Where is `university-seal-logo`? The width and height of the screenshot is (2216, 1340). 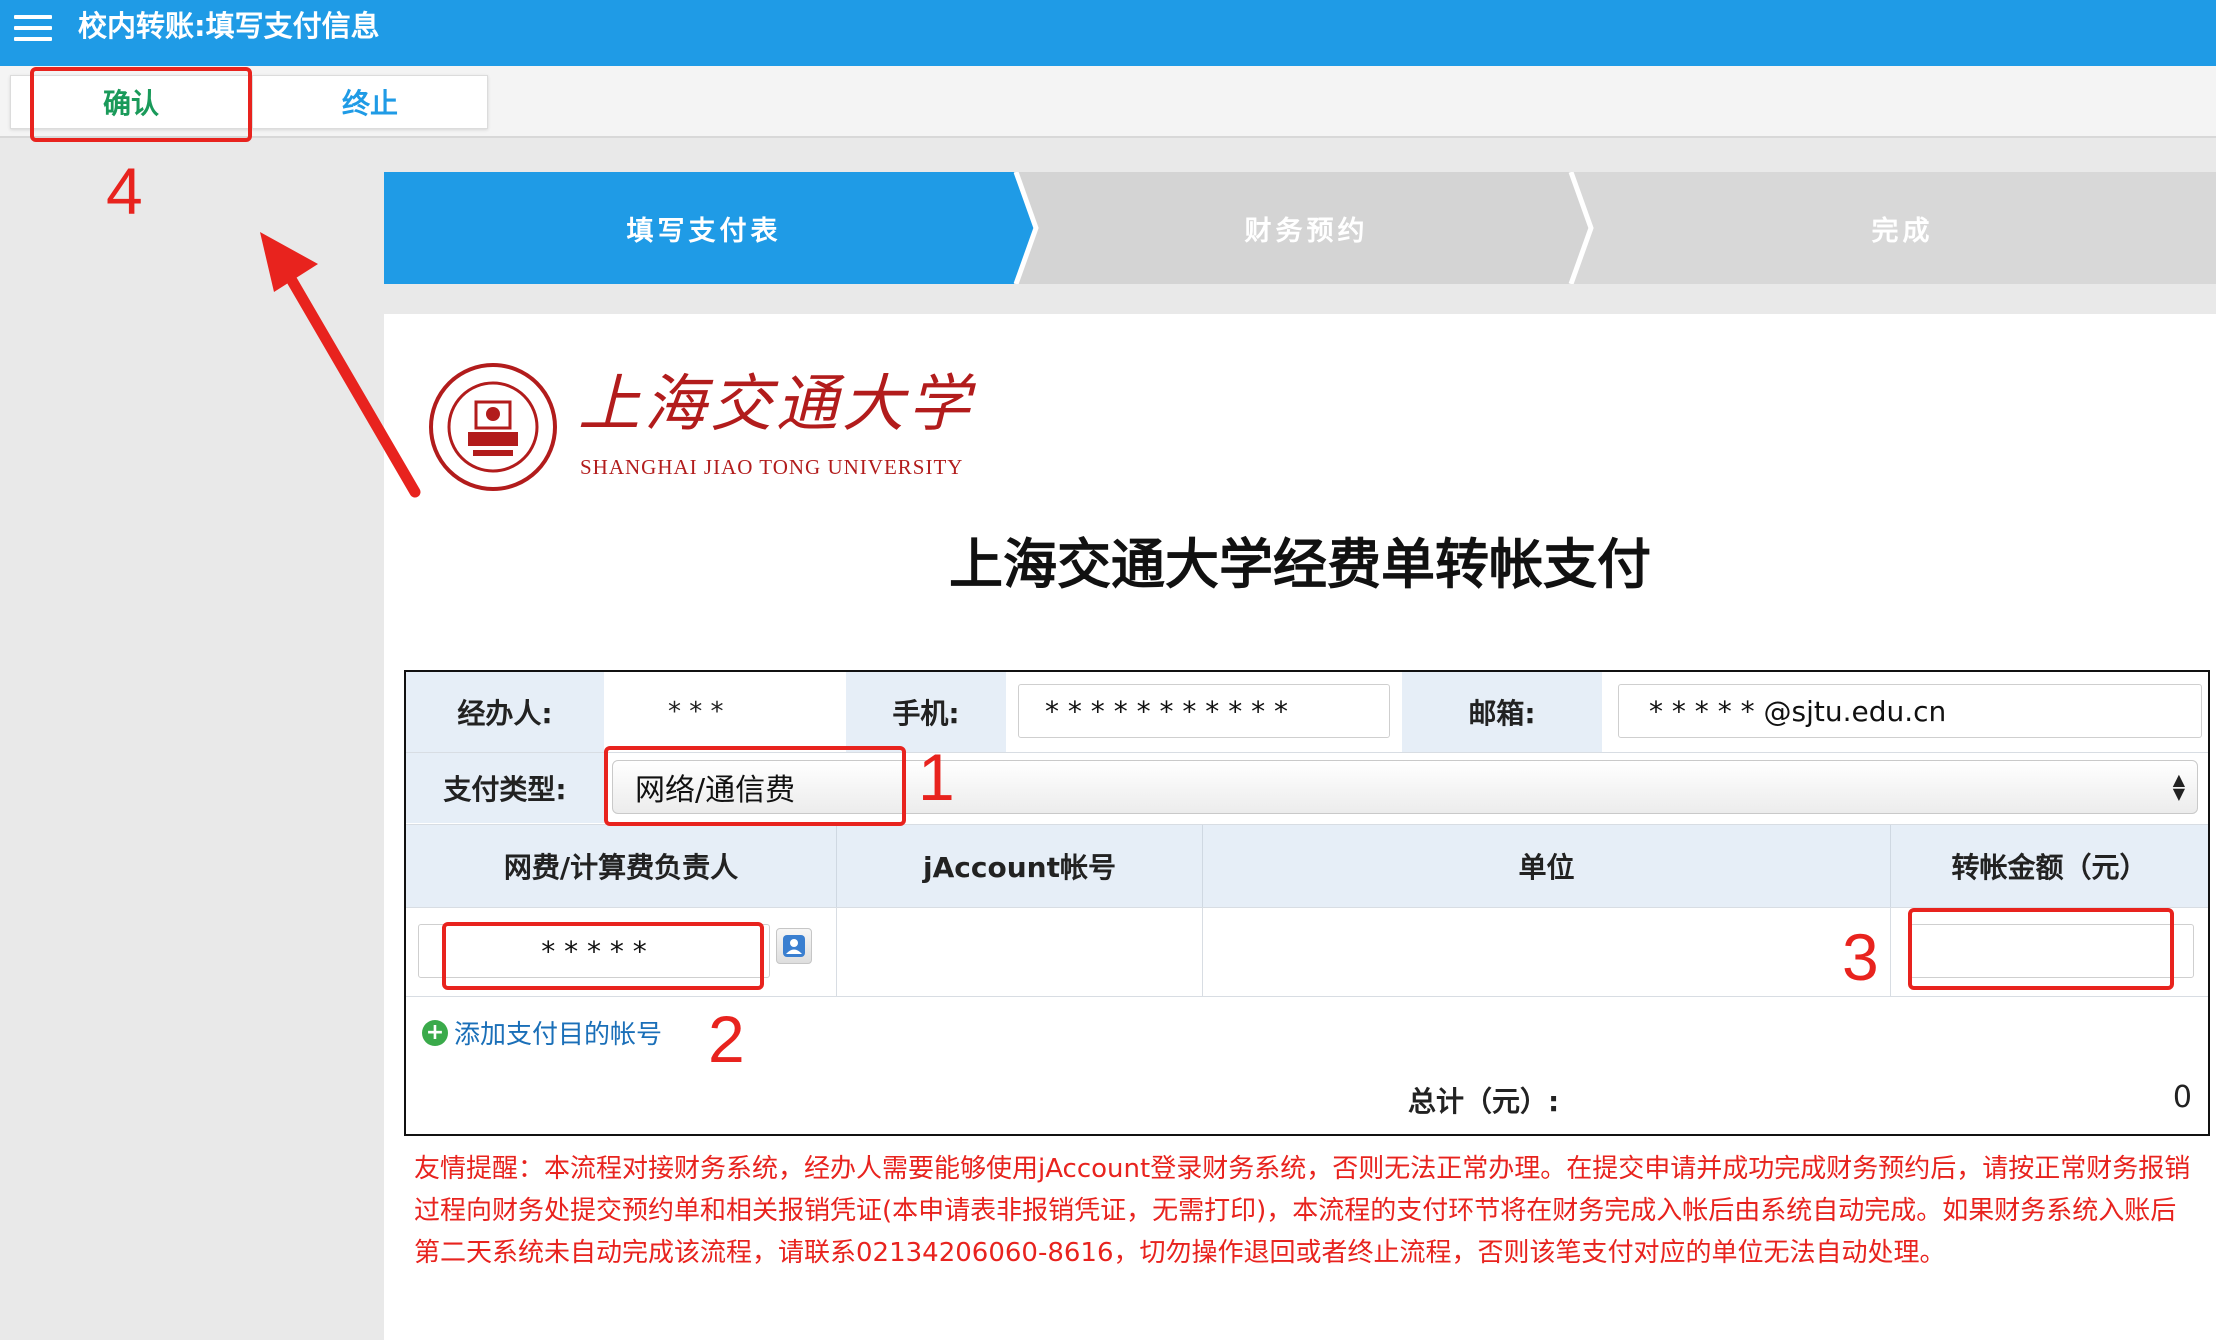
university-seal-logo is located at coordinates (493, 427).